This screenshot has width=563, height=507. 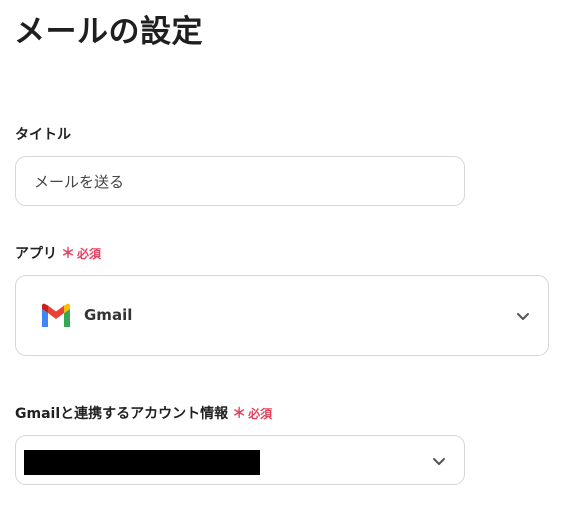 I want to click on page-title: メールの設定, so click(x=108, y=32).